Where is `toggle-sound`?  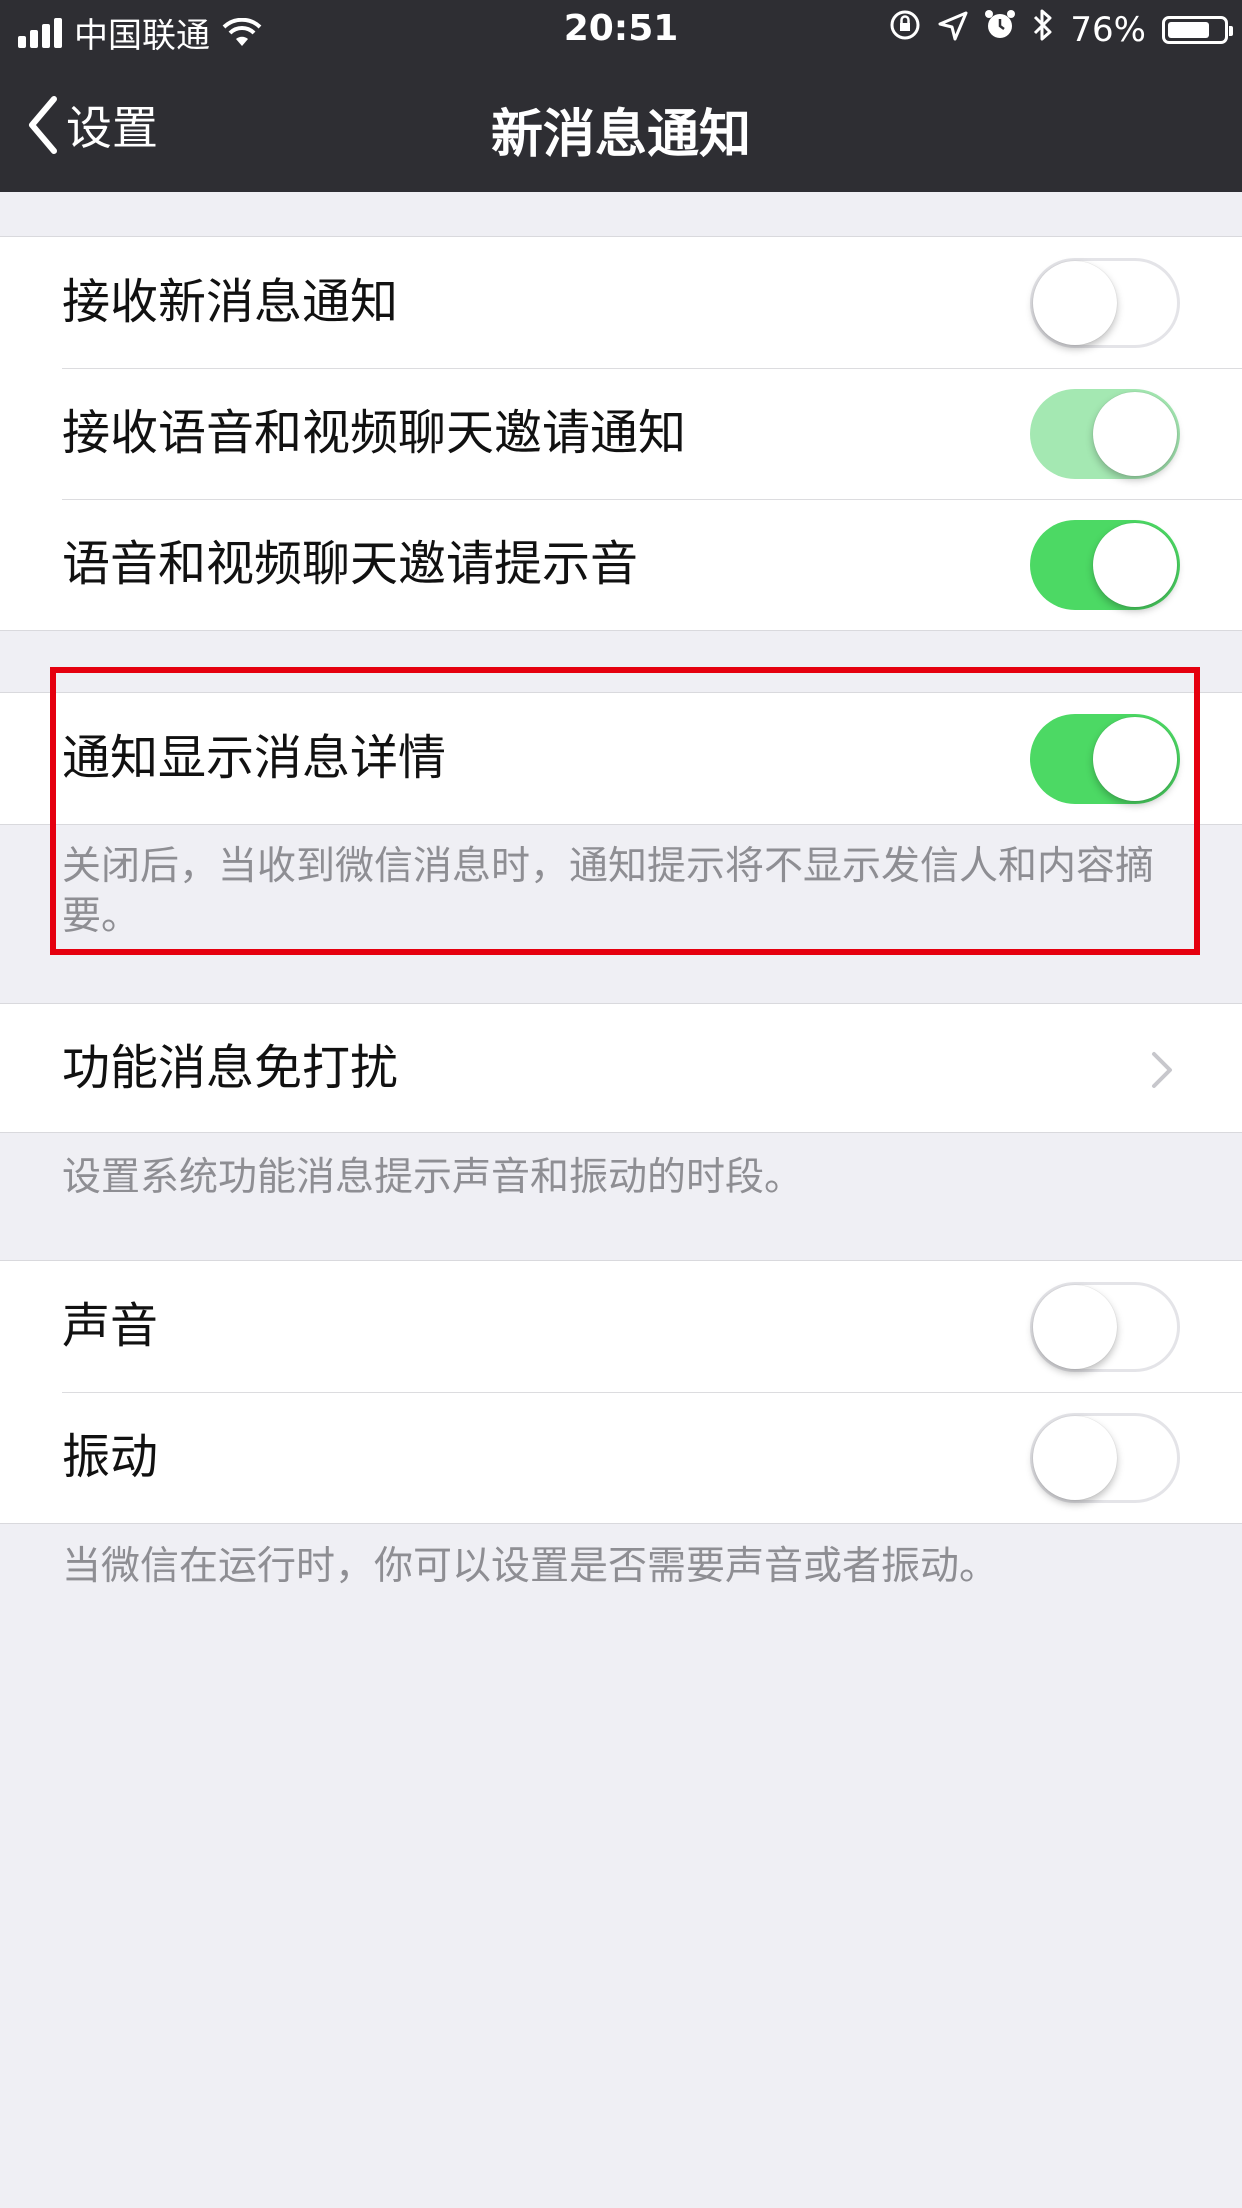 toggle-sound is located at coordinates (1105, 1327).